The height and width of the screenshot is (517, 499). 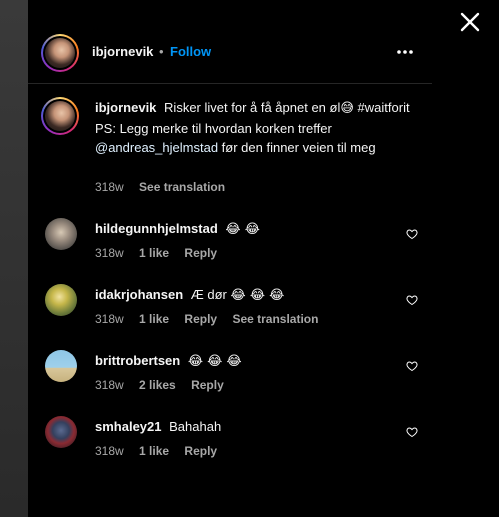 I want to click on close-icon, so click(x=470, y=22).